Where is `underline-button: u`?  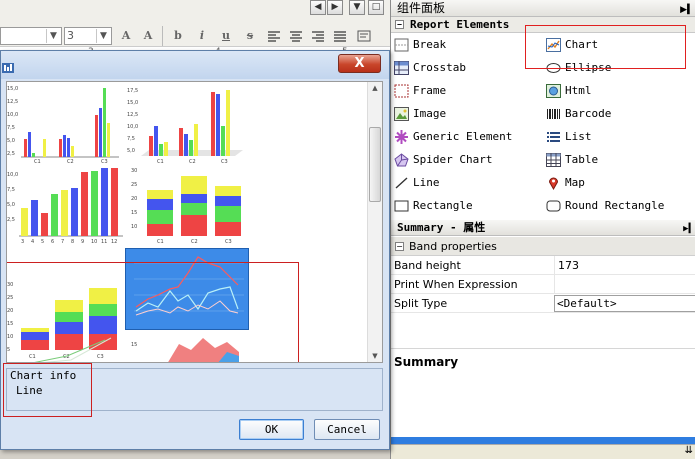
underline-button: u is located at coordinates (226, 36).